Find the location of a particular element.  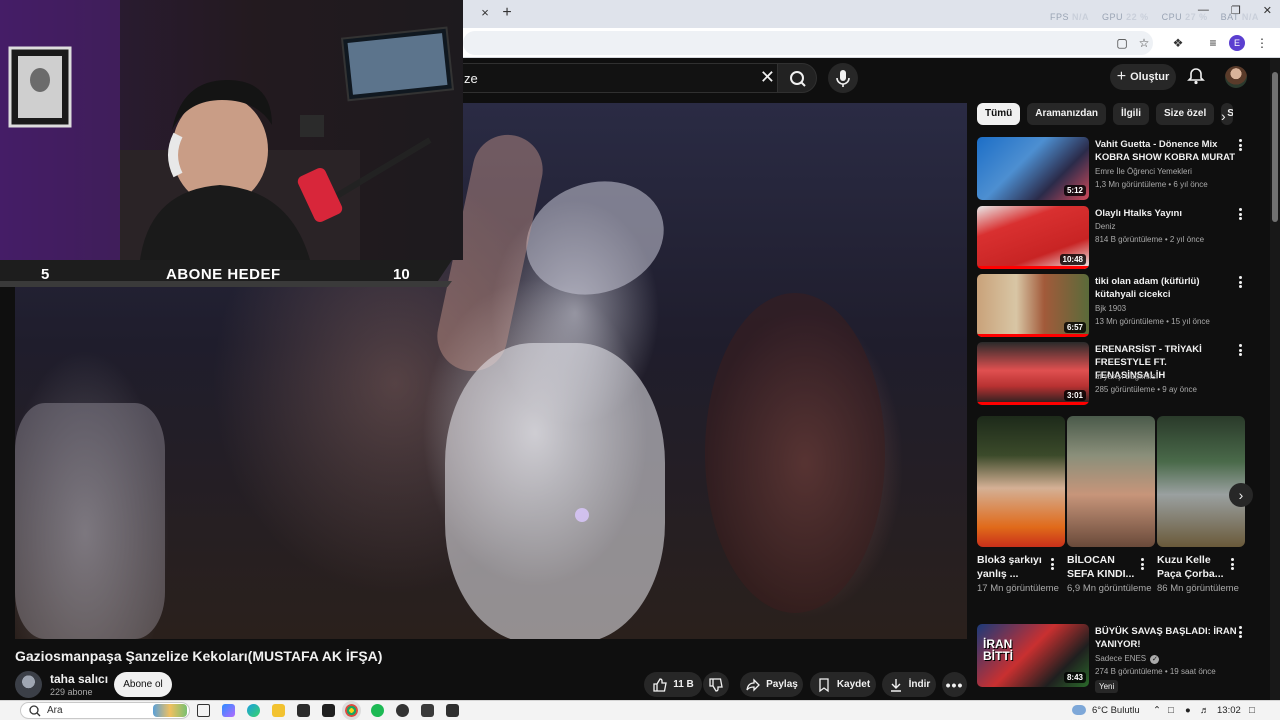

scrollbar-thumb is located at coordinates (1275, 147).